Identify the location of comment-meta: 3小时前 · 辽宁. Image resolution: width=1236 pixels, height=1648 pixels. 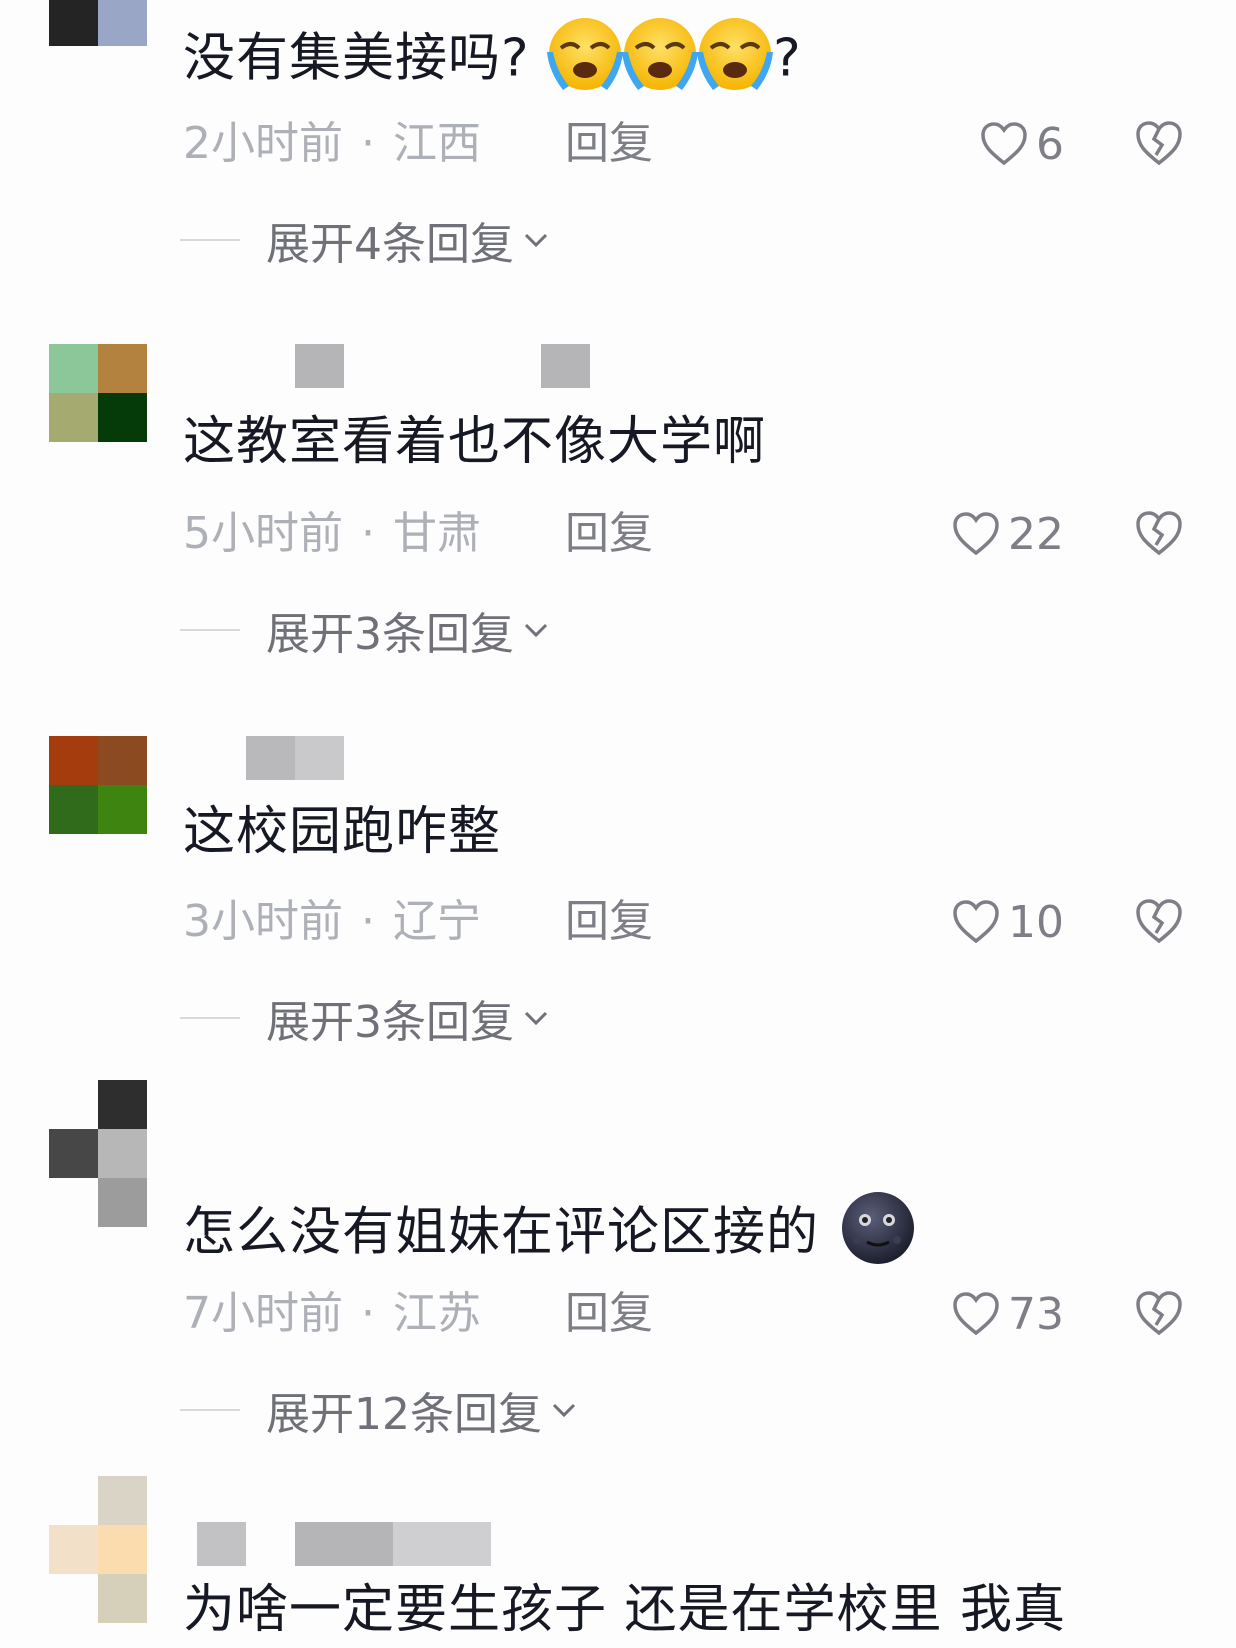
(332, 921).